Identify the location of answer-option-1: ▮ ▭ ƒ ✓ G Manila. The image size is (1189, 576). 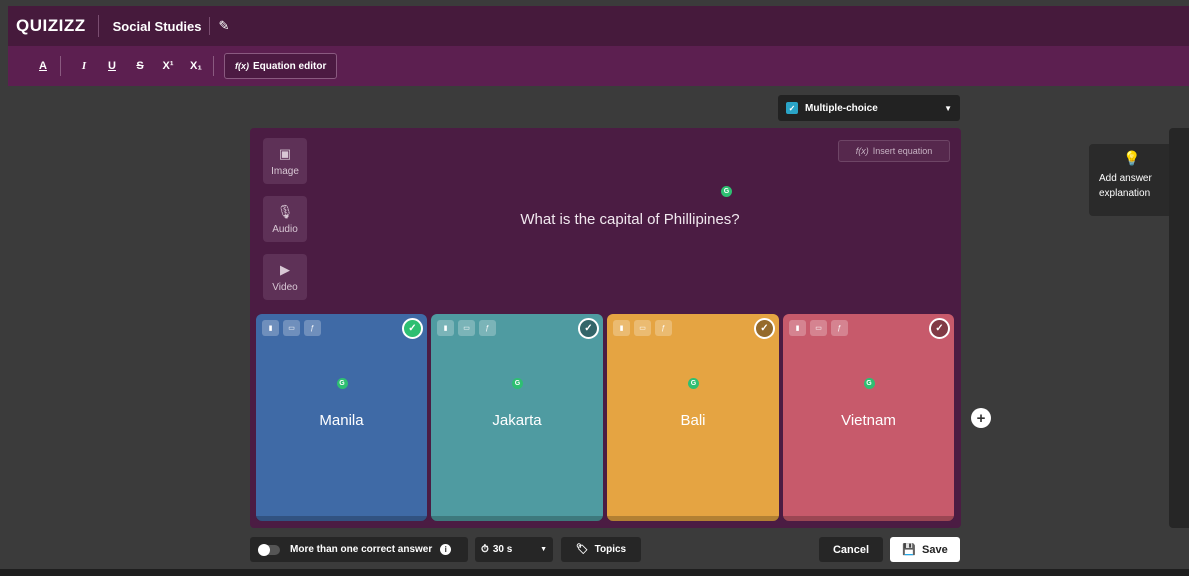
(341, 417).